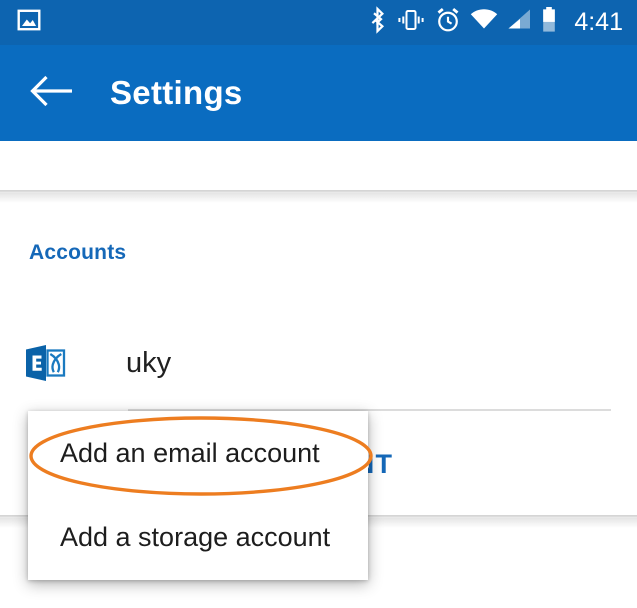 This screenshot has width=637, height=608. I want to click on page-title: Settings, so click(176, 92).